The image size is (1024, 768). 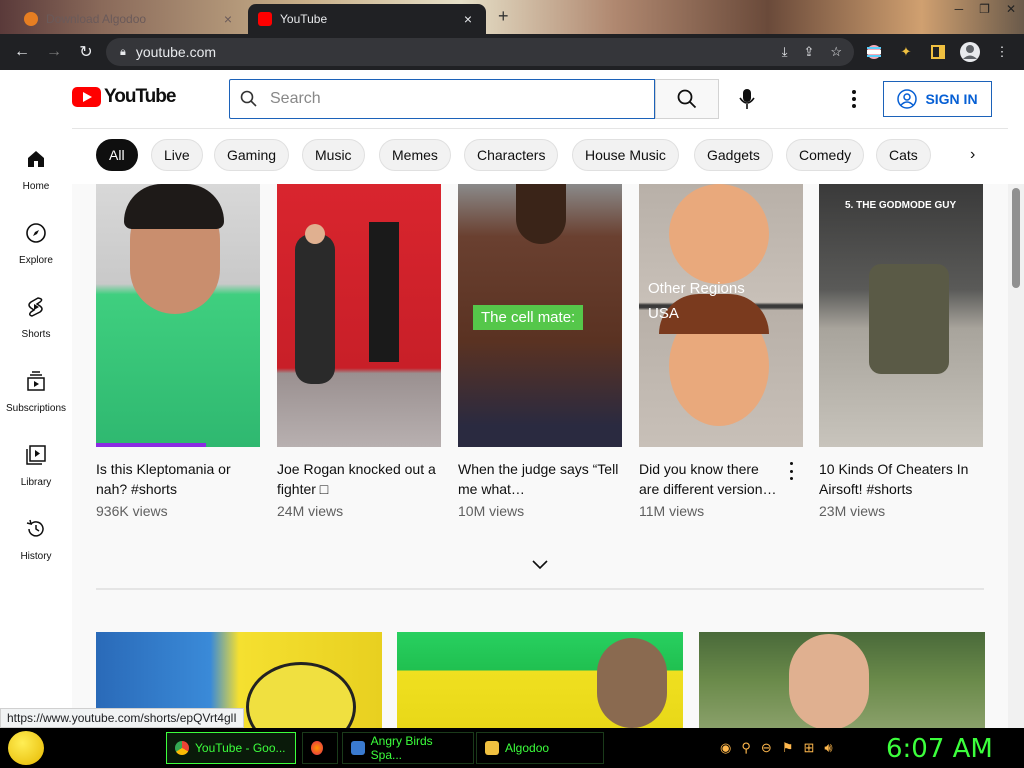 What do you see at coordinates (36, 245) in the screenshot?
I see `sidebar-item-explore: Explore` at bounding box center [36, 245].